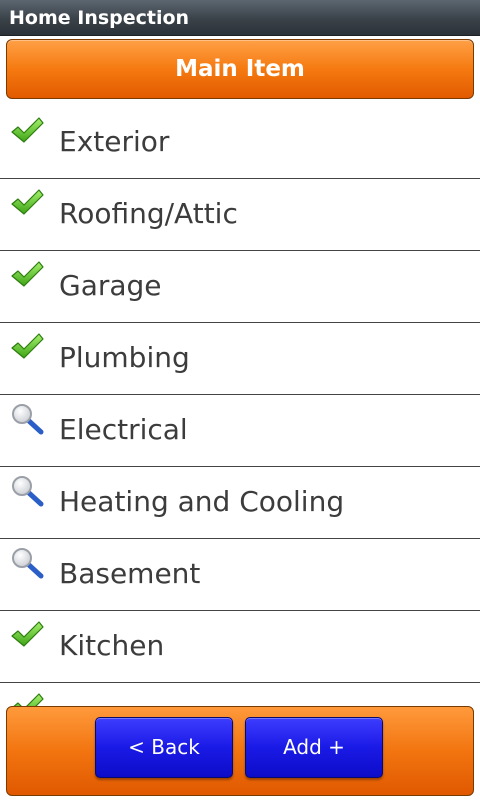 The width and height of the screenshot is (480, 800). I want to click on list-item: Exterior, so click(240, 143).